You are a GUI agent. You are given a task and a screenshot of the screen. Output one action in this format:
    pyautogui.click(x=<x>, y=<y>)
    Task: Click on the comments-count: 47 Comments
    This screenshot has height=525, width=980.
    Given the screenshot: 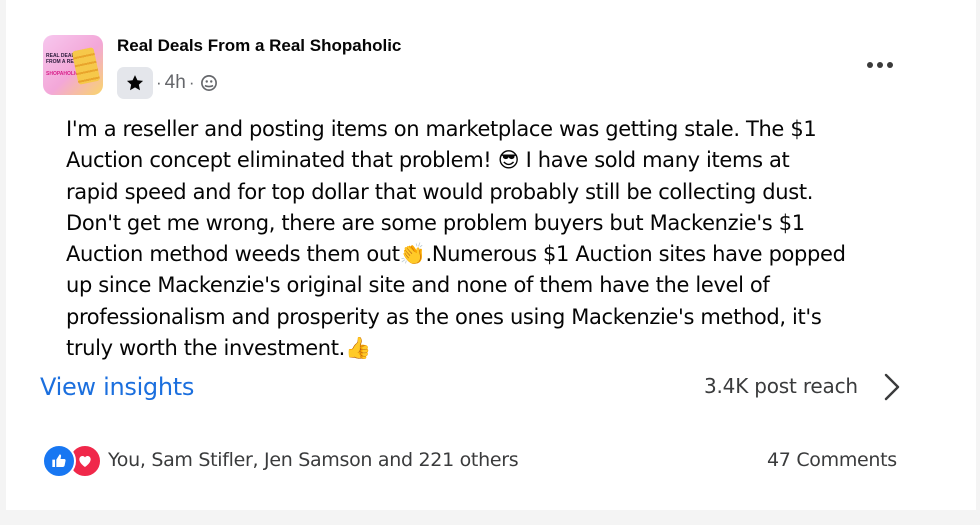 What is the action you would take?
    pyautogui.click(x=832, y=460)
    